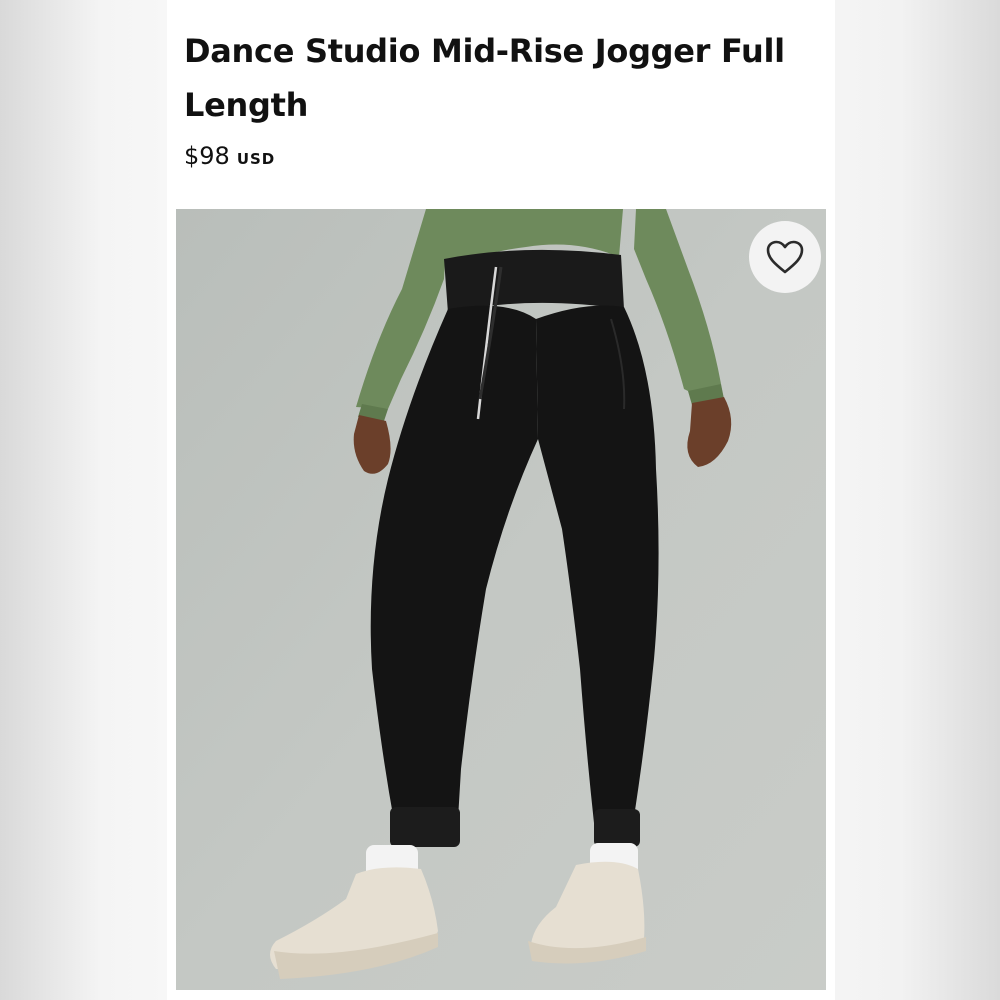  I want to click on left-ankle-cuff, so click(425, 827).